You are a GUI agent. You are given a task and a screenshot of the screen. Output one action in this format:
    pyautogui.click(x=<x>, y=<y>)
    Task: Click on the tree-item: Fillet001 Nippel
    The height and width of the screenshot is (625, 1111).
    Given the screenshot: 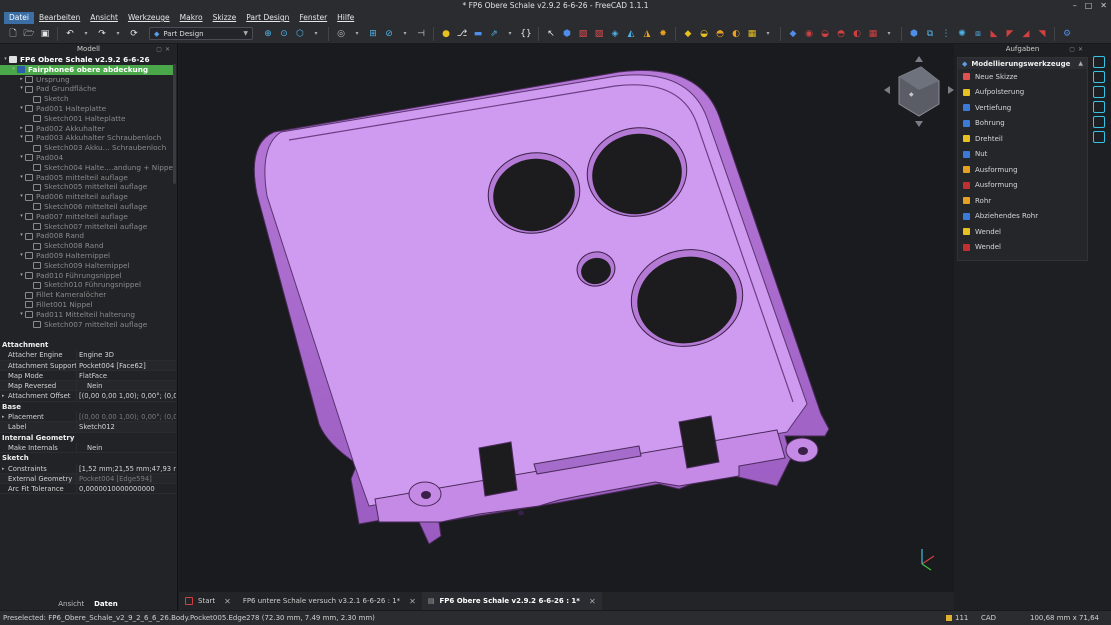 What is the action you would take?
    pyautogui.click(x=88, y=305)
    